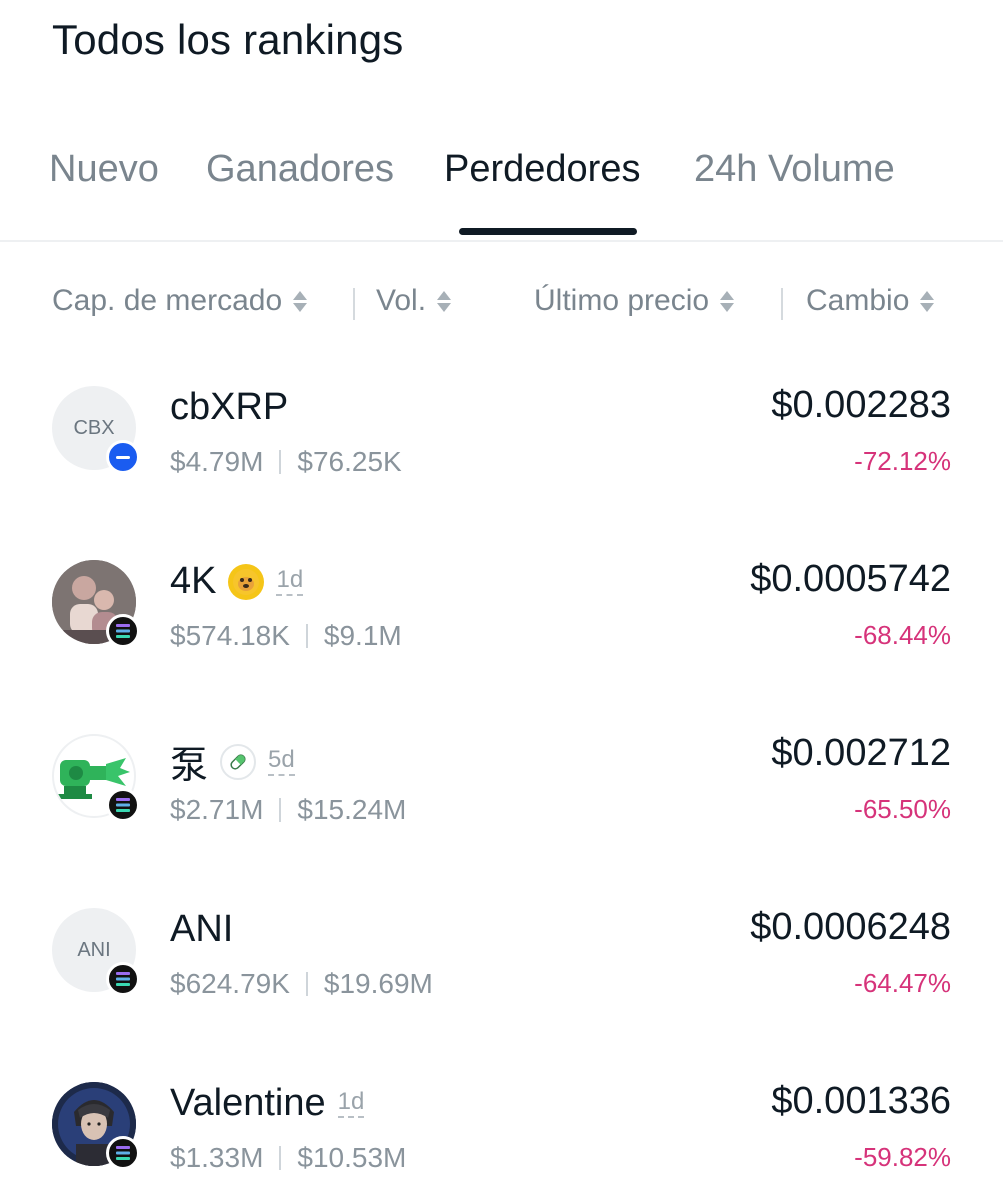 The width and height of the screenshot is (1003, 1202). I want to click on token-name: cbXRP, so click(229, 407).